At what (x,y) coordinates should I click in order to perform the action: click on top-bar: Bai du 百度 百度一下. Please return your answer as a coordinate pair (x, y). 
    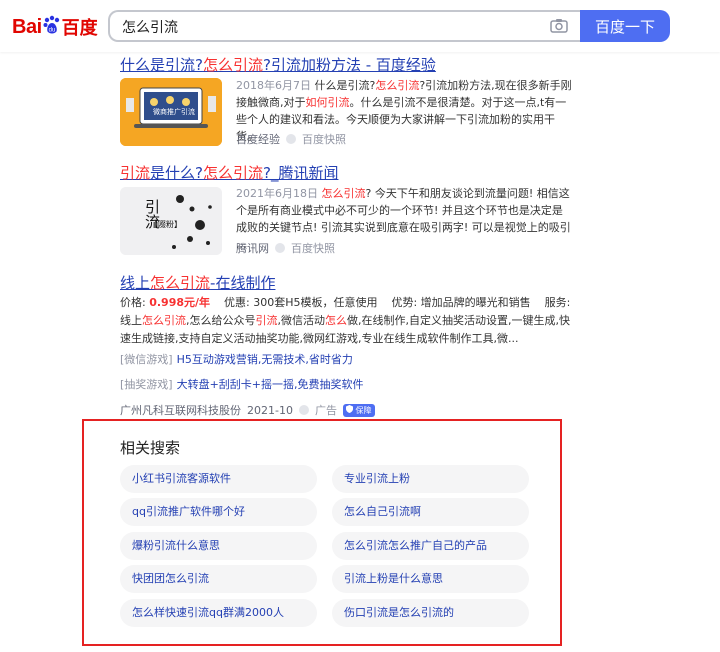
    Looking at the image, I should click on (360, 26).